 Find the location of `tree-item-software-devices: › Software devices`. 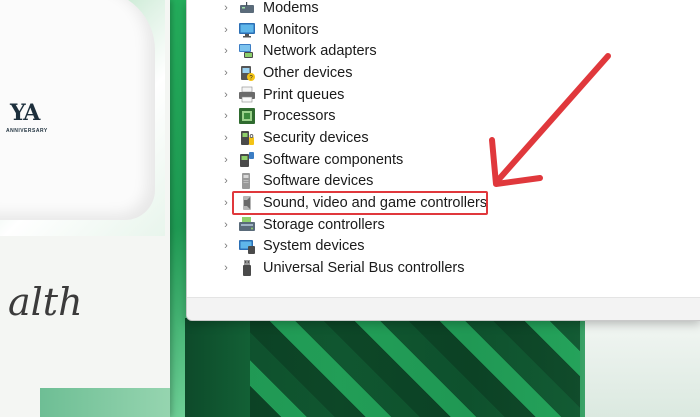

tree-item-software-devices: › Software devices is located at coordinates (443, 182).